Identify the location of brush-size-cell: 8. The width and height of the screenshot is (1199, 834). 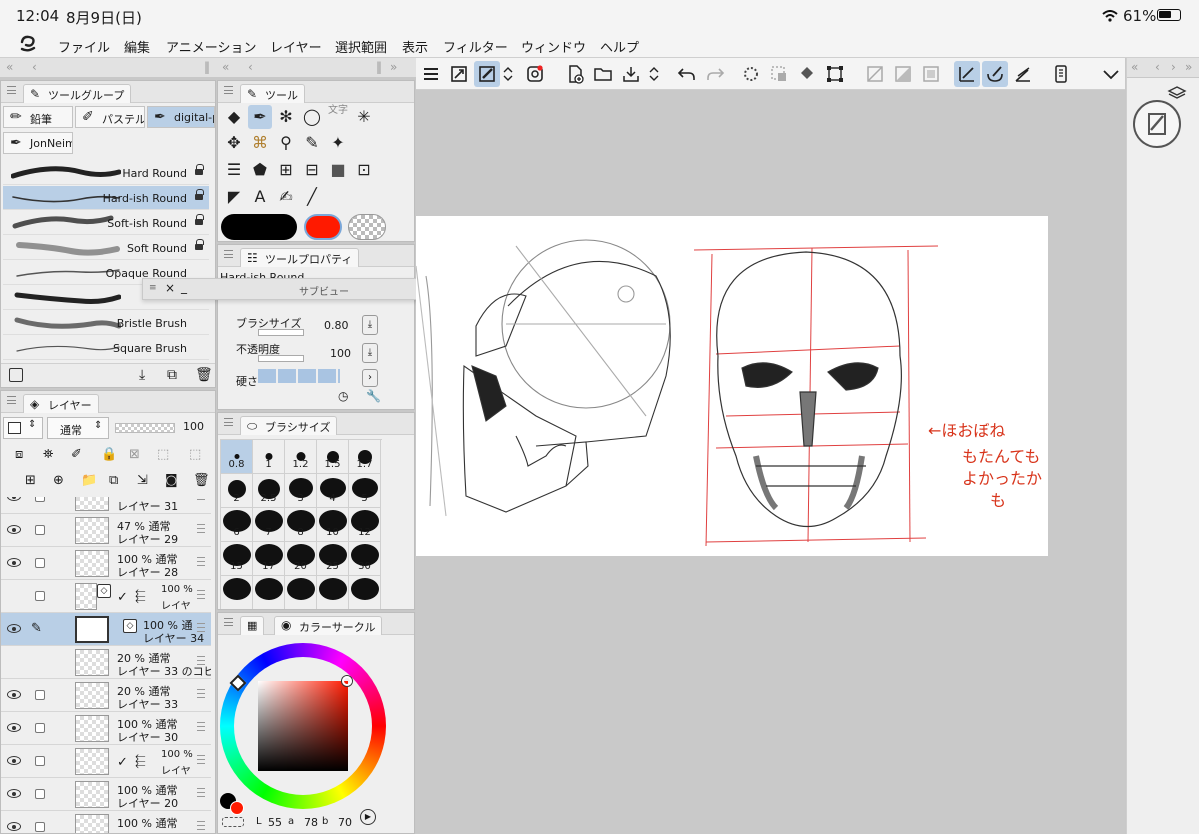
(301, 525).